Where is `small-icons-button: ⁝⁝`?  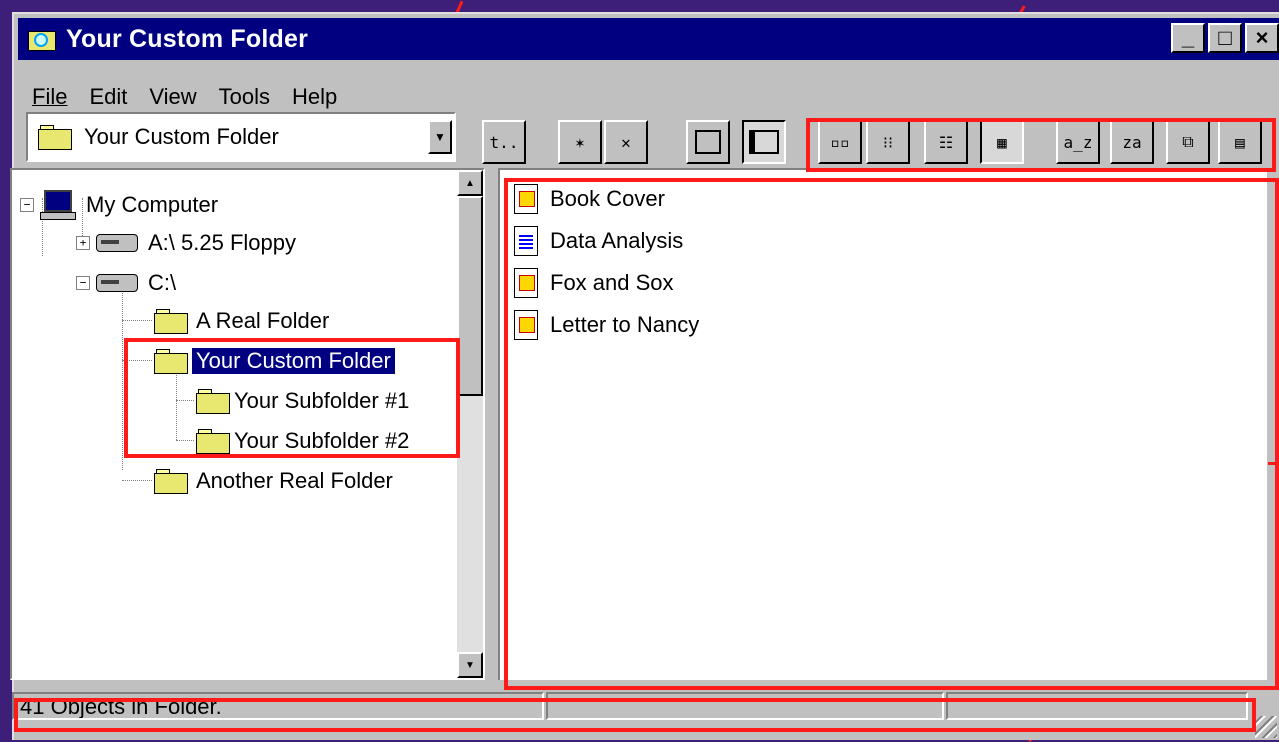 small-icons-button: ⁝⁝ is located at coordinates (888, 142).